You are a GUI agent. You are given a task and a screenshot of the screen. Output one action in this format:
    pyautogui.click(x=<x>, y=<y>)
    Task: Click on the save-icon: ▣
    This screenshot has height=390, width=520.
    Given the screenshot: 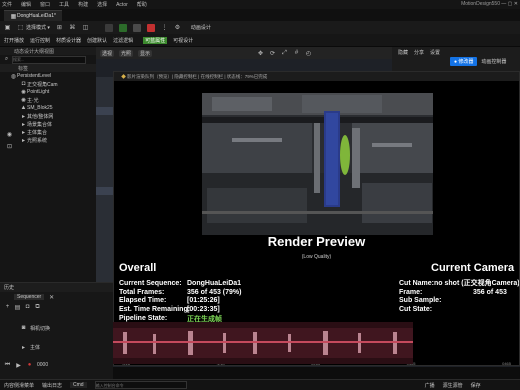 What is the action you would take?
    pyautogui.click(x=7, y=27)
    